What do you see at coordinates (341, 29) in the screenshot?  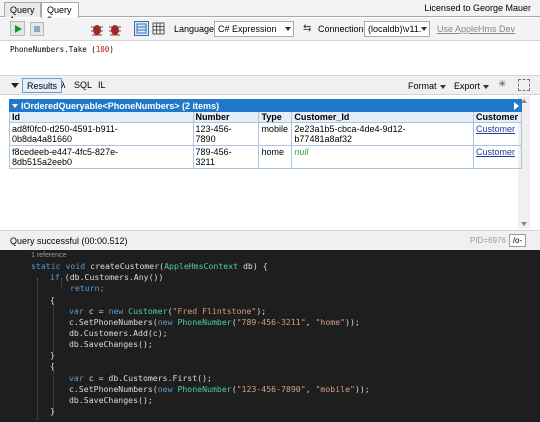 I see `connection-label: Connection` at bounding box center [341, 29].